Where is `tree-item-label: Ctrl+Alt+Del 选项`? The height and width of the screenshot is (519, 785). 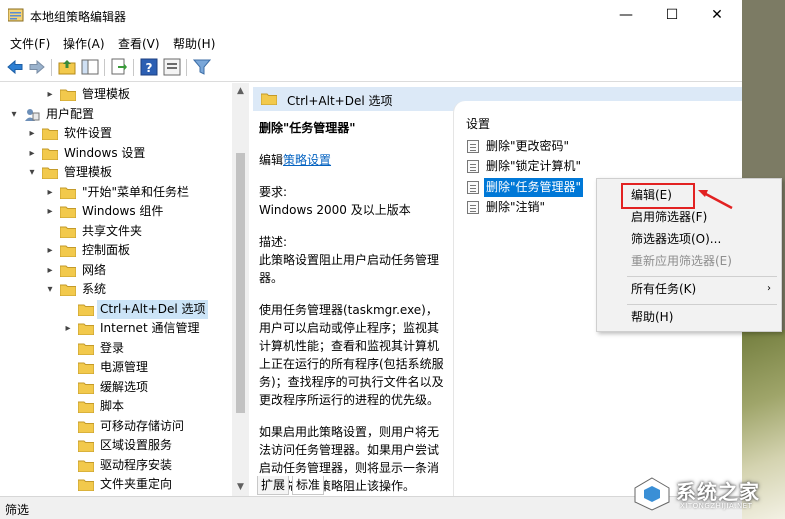 tree-item-label: Ctrl+Alt+Del 选项 is located at coordinates (153, 309).